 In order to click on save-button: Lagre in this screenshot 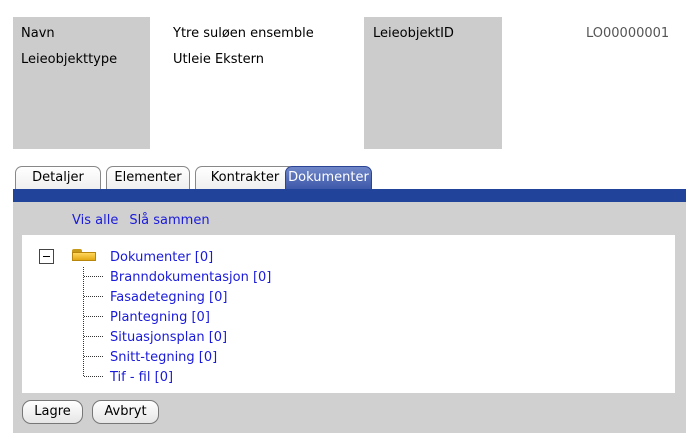, I will do `click(52, 412)`.